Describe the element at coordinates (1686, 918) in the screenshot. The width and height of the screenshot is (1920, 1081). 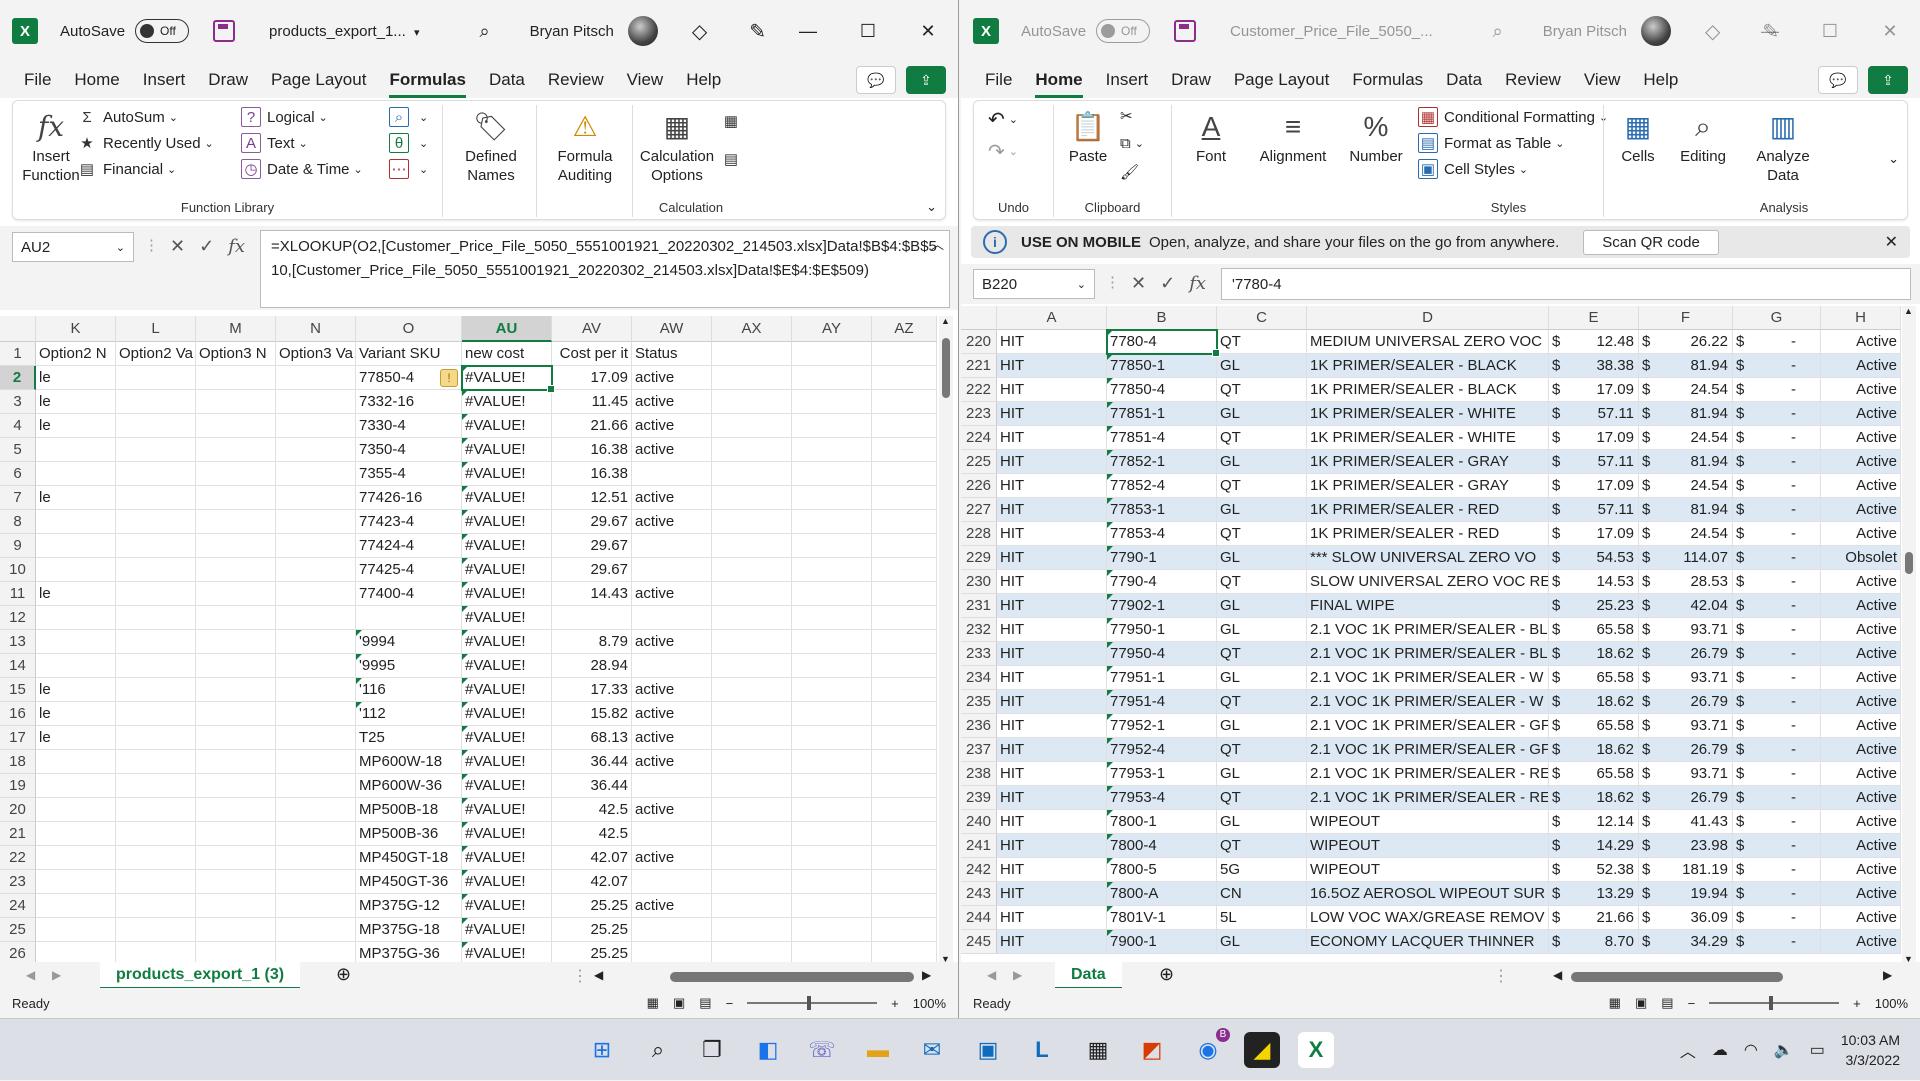
I see `cell: $36.09` at that location.